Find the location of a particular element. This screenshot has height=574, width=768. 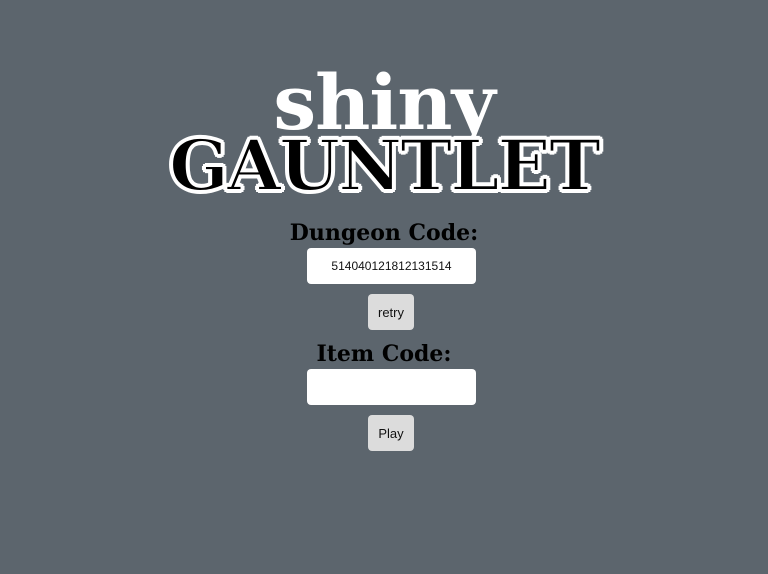

item-code-input is located at coordinates (391, 387).